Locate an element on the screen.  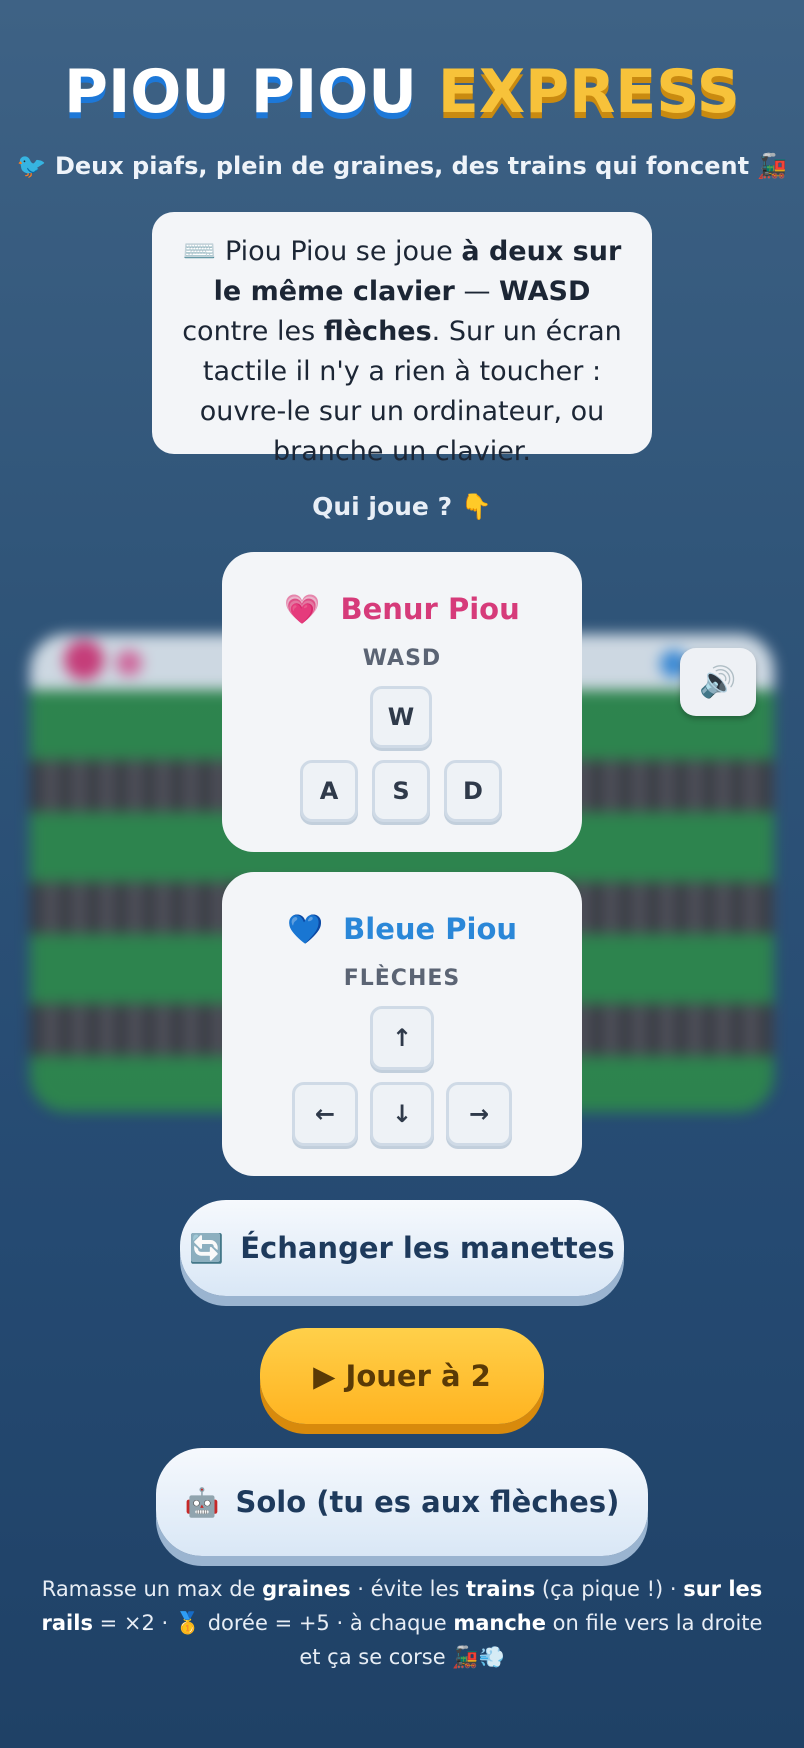
player2-name: 💙 Bleue Piou is located at coordinates (402, 929).